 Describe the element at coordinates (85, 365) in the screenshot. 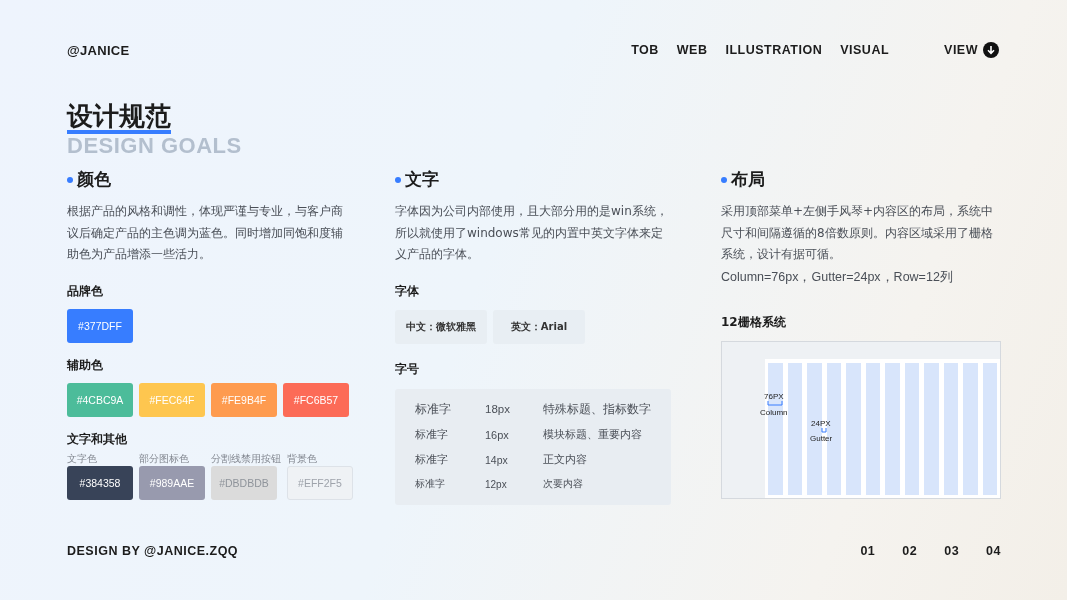

I see `subheading: 辅助色` at that location.